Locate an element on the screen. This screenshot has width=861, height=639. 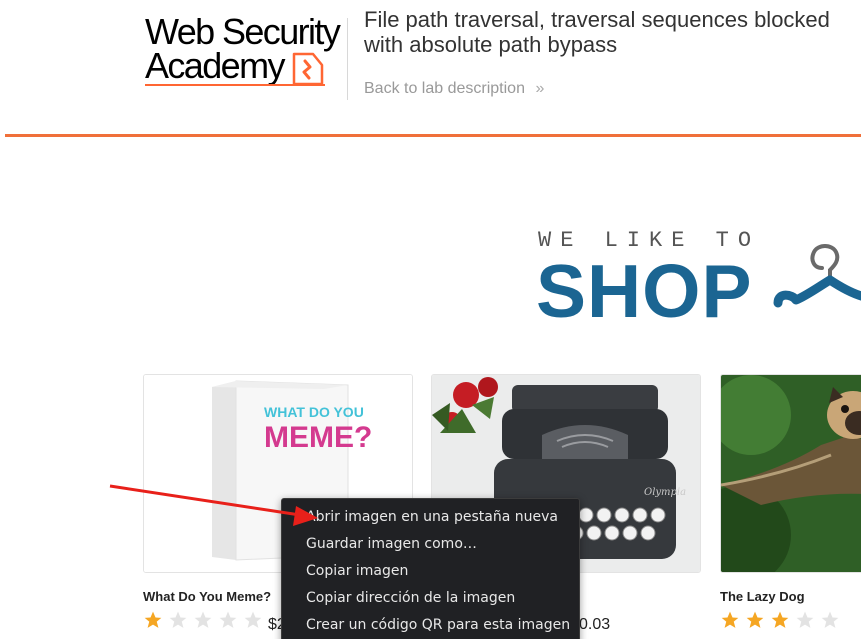
meme-box-text-top: WHAT DO YOU is located at coordinates (314, 412).